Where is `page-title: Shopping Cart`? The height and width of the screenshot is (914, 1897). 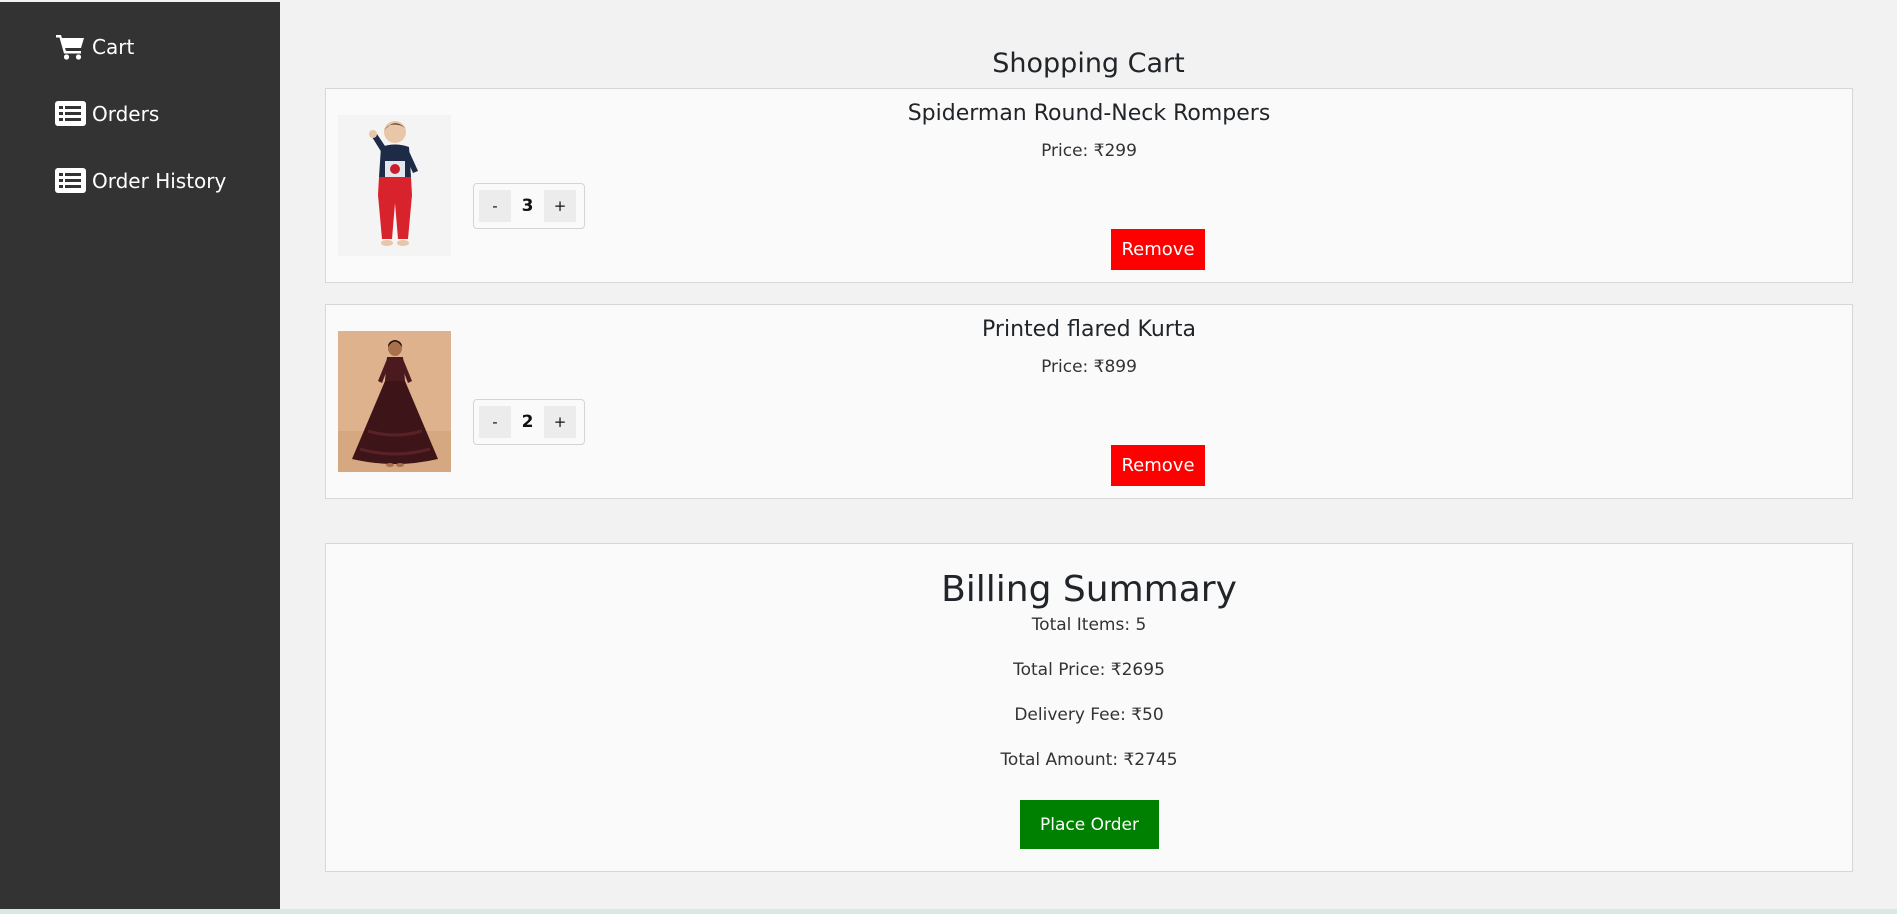 page-title: Shopping Cart is located at coordinates (1088, 63).